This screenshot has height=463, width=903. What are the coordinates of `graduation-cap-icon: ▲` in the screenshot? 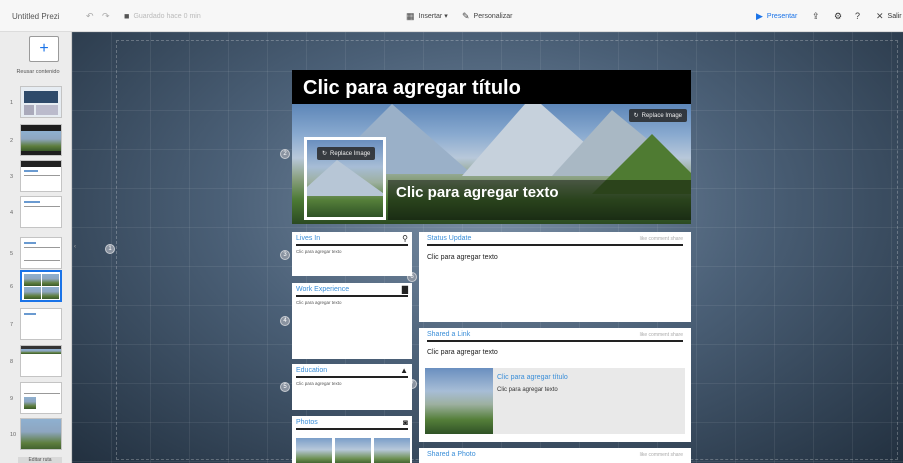 It's located at (404, 370).